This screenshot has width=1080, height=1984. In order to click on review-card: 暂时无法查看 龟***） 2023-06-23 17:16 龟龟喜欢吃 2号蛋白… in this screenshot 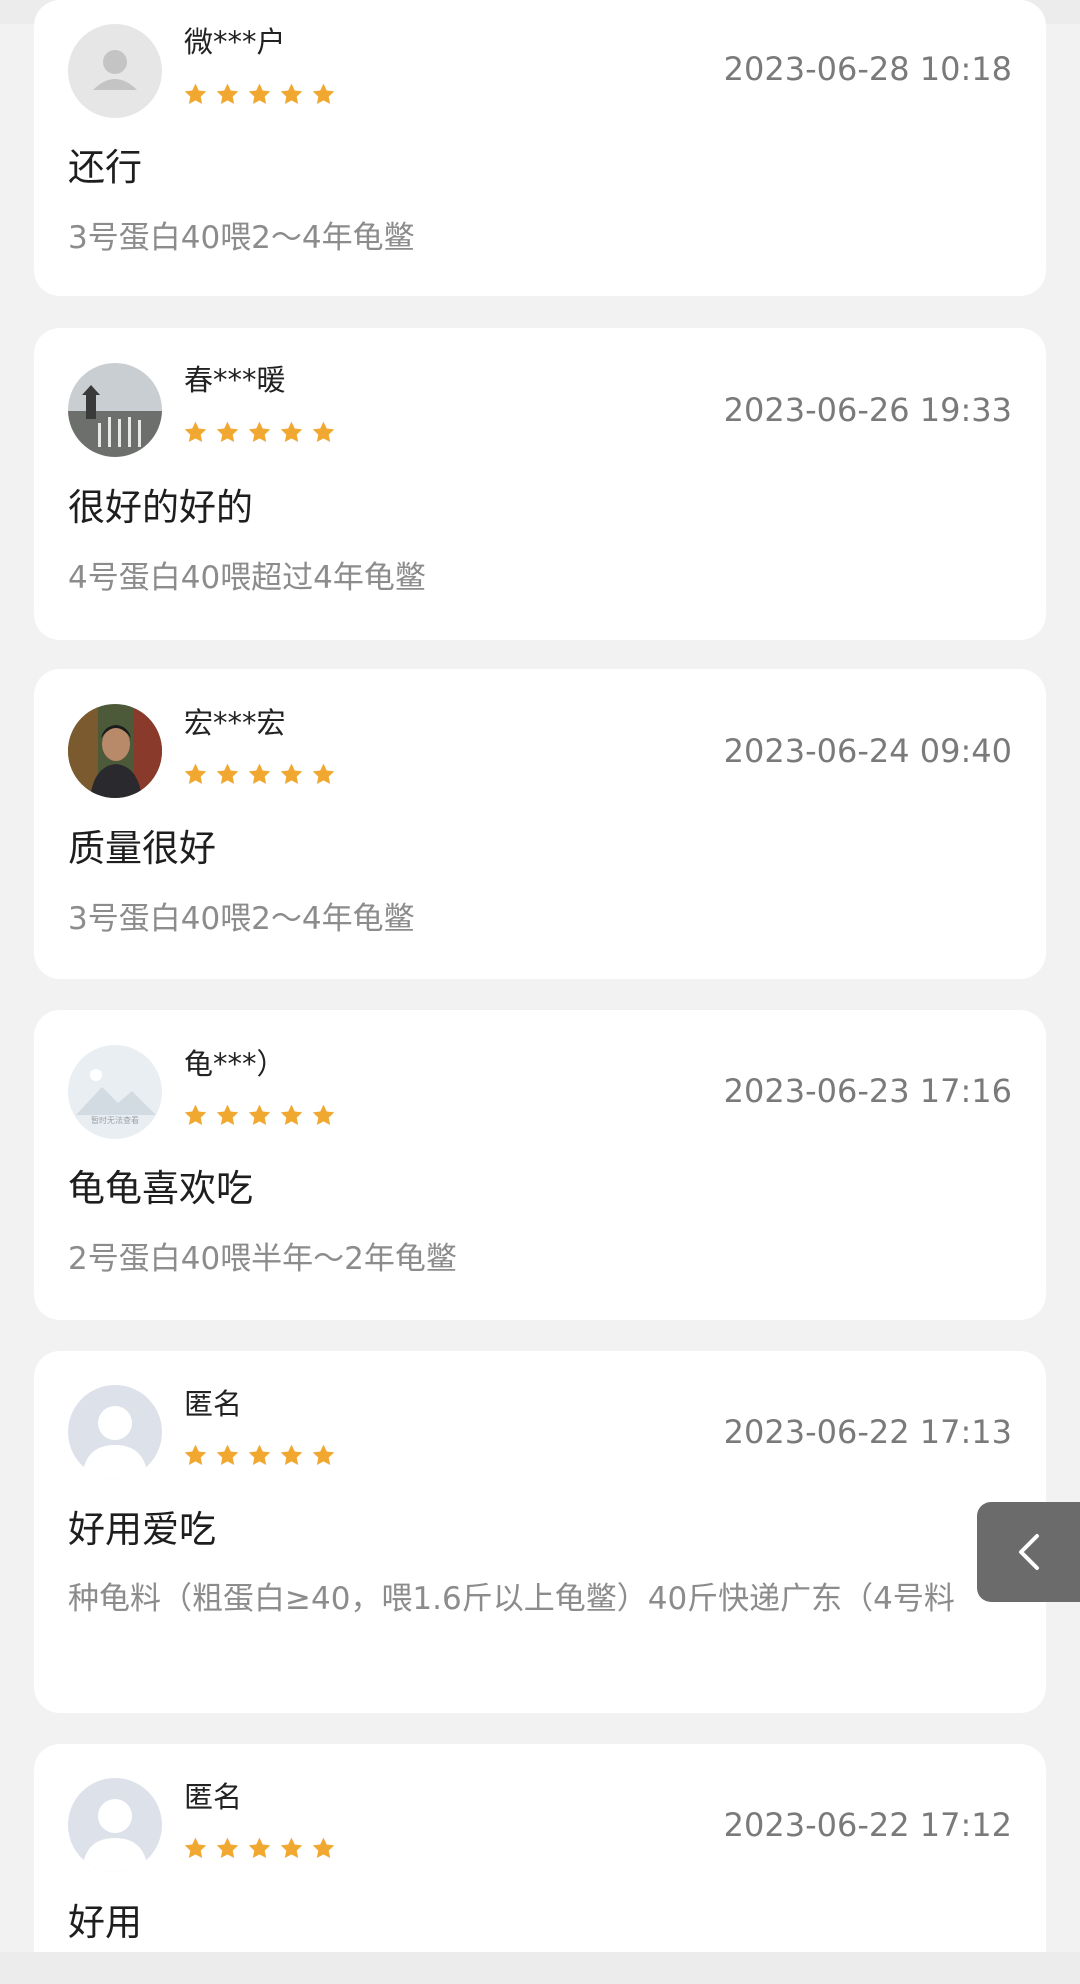, I will do `click(540, 1165)`.